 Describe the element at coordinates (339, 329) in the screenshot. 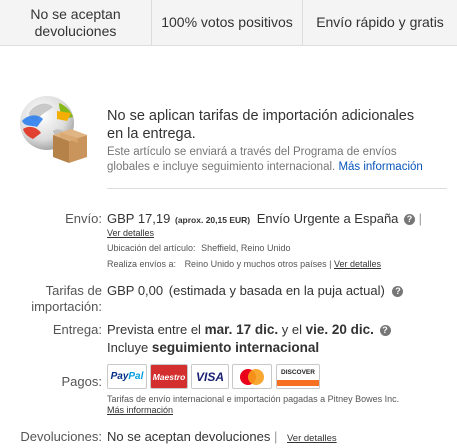

I see `delivery-date-end: vie. 20 dic.` at that location.